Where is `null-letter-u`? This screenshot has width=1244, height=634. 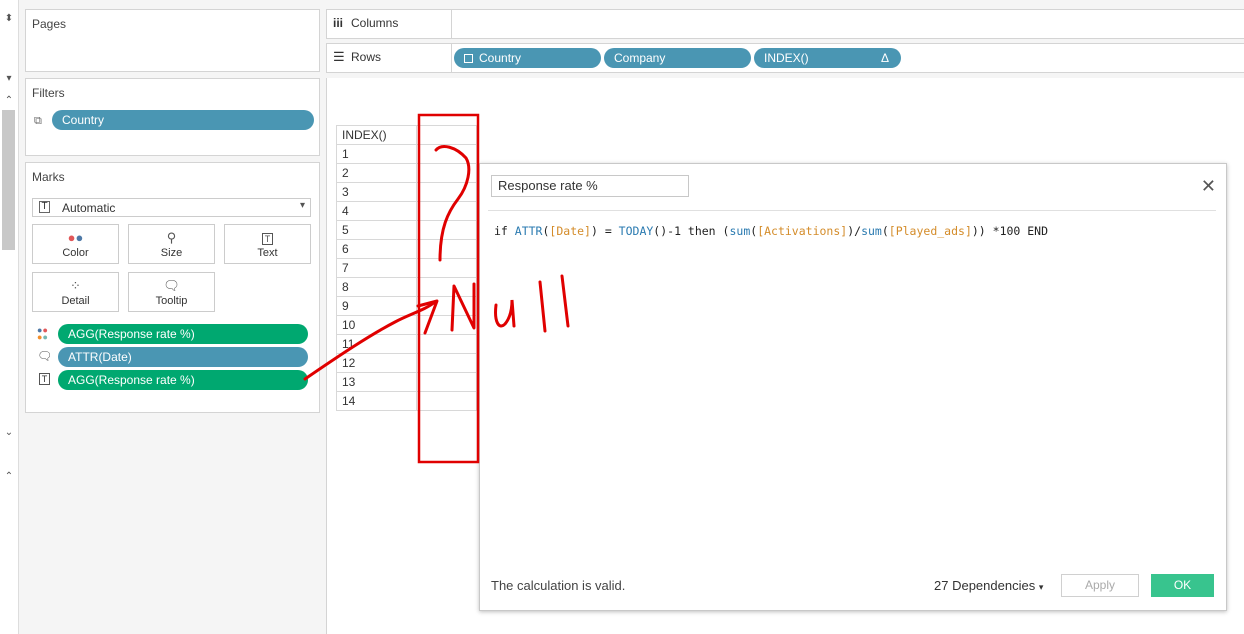
null-letter-u is located at coordinates (505, 313).